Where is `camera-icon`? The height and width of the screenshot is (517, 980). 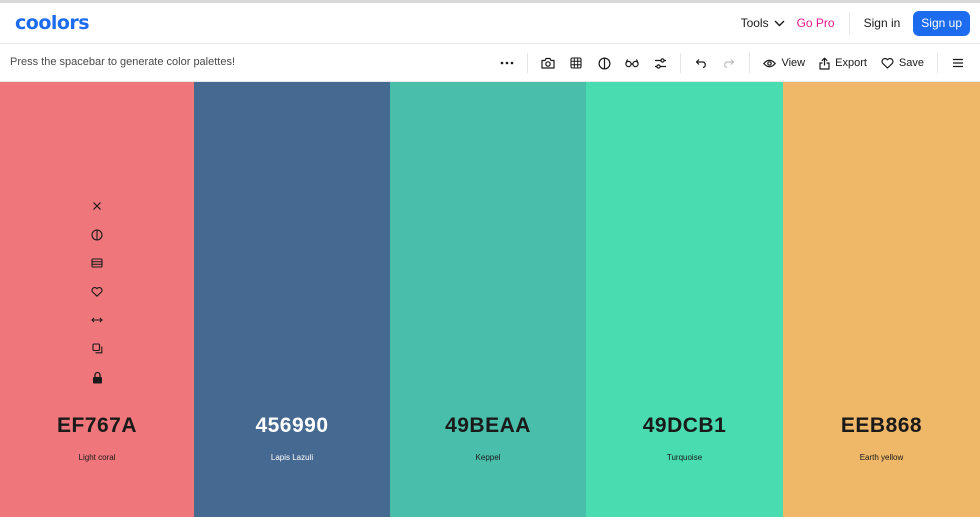 camera-icon is located at coordinates (548, 63).